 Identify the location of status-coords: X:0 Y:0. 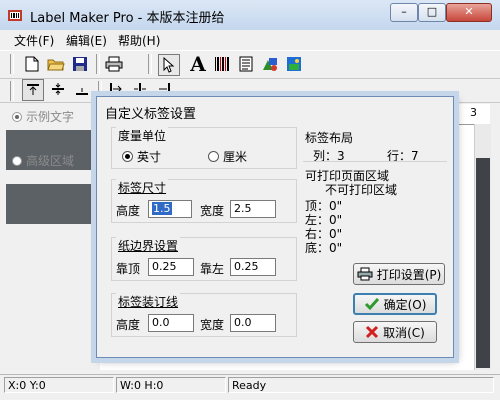
(59, 385).